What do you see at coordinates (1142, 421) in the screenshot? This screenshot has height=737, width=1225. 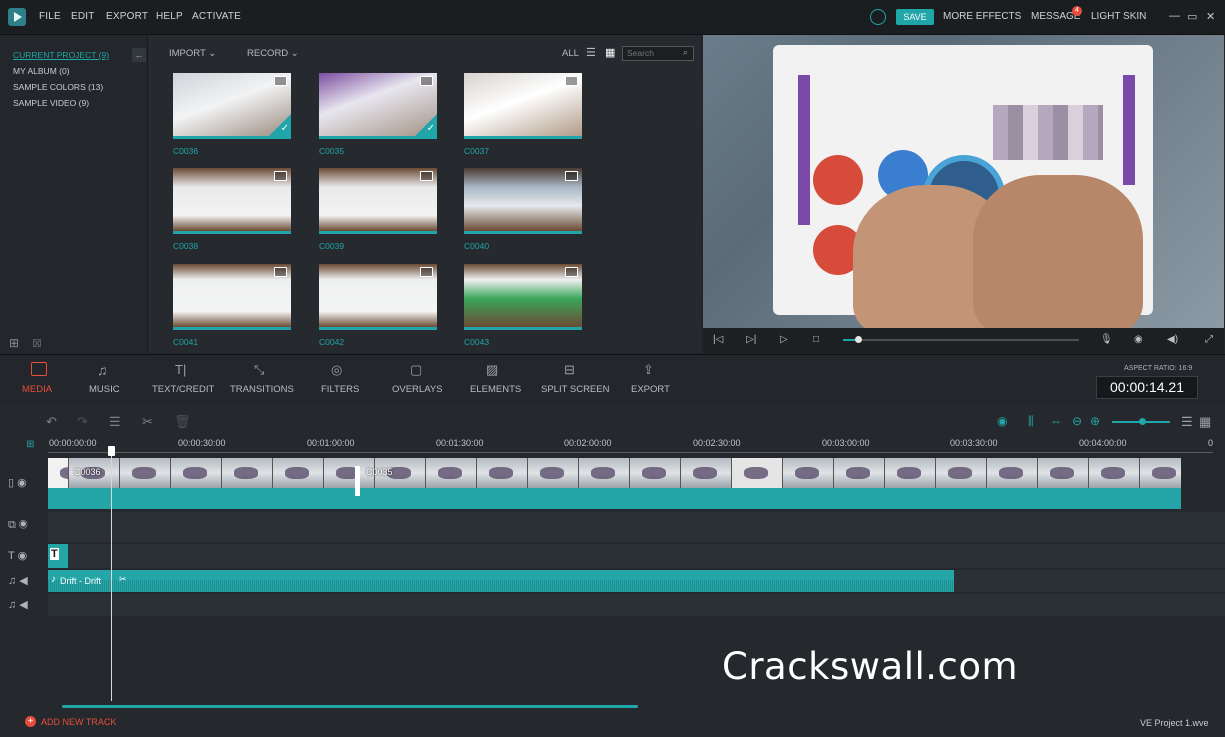 I see `zoom-slider-handle` at bounding box center [1142, 421].